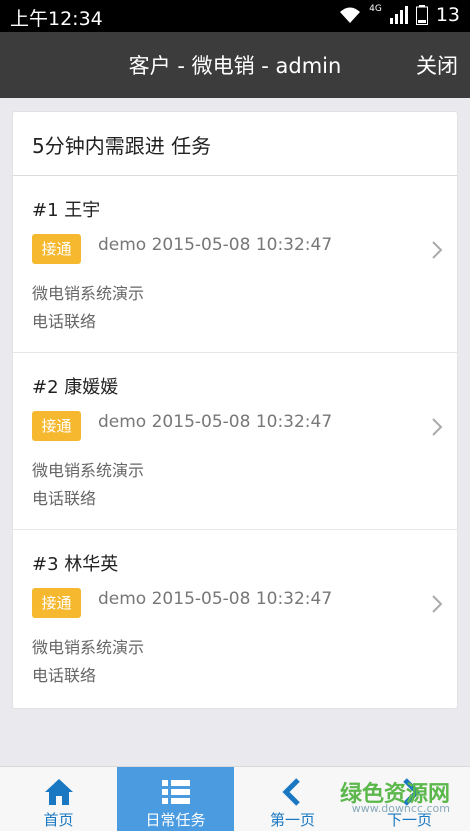 The height and width of the screenshot is (831, 470). Describe the element at coordinates (292, 792) in the screenshot. I see `chevron-left-icon` at that location.